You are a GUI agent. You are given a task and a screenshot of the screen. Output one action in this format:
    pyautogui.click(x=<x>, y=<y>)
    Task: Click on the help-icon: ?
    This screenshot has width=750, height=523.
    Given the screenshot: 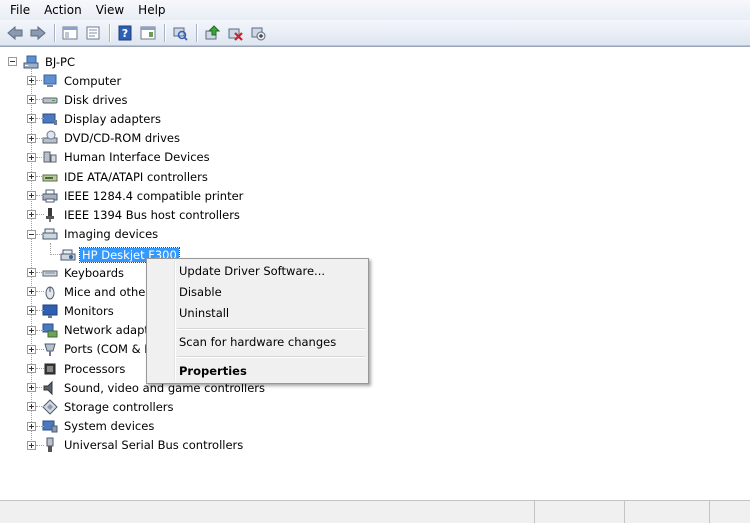 What is the action you would take?
    pyautogui.click(x=125, y=33)
    